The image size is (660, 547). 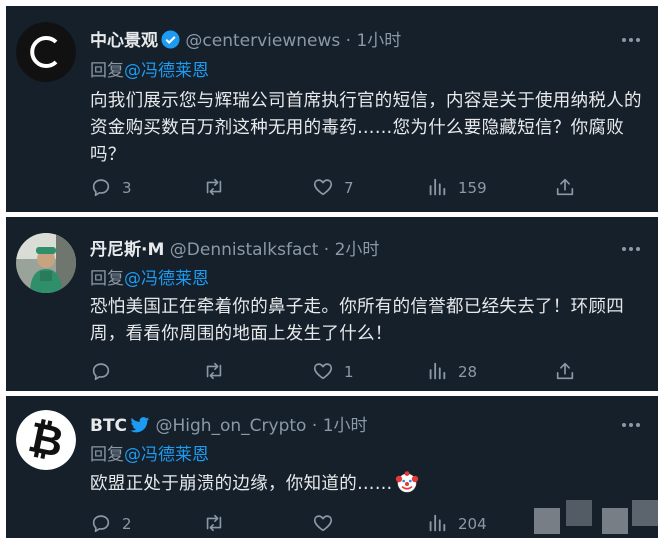 I want to click on like-count: 1, so click(x=349, y=372).